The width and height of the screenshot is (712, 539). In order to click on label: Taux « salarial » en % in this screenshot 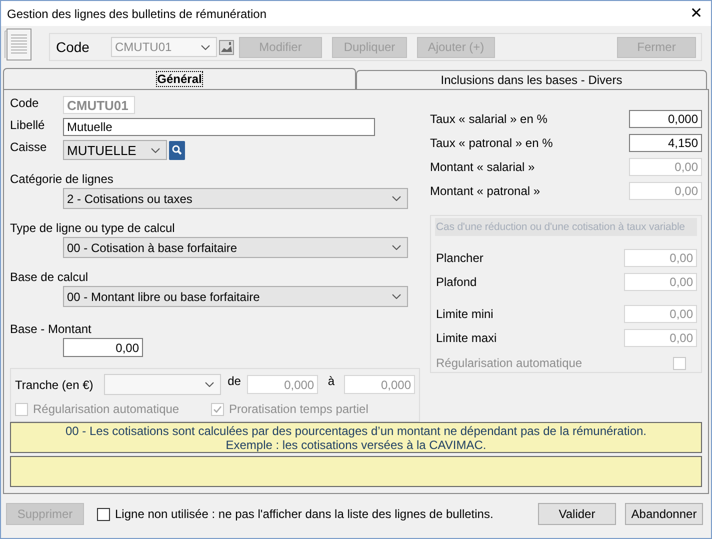, I will do `click(489, 119)`.